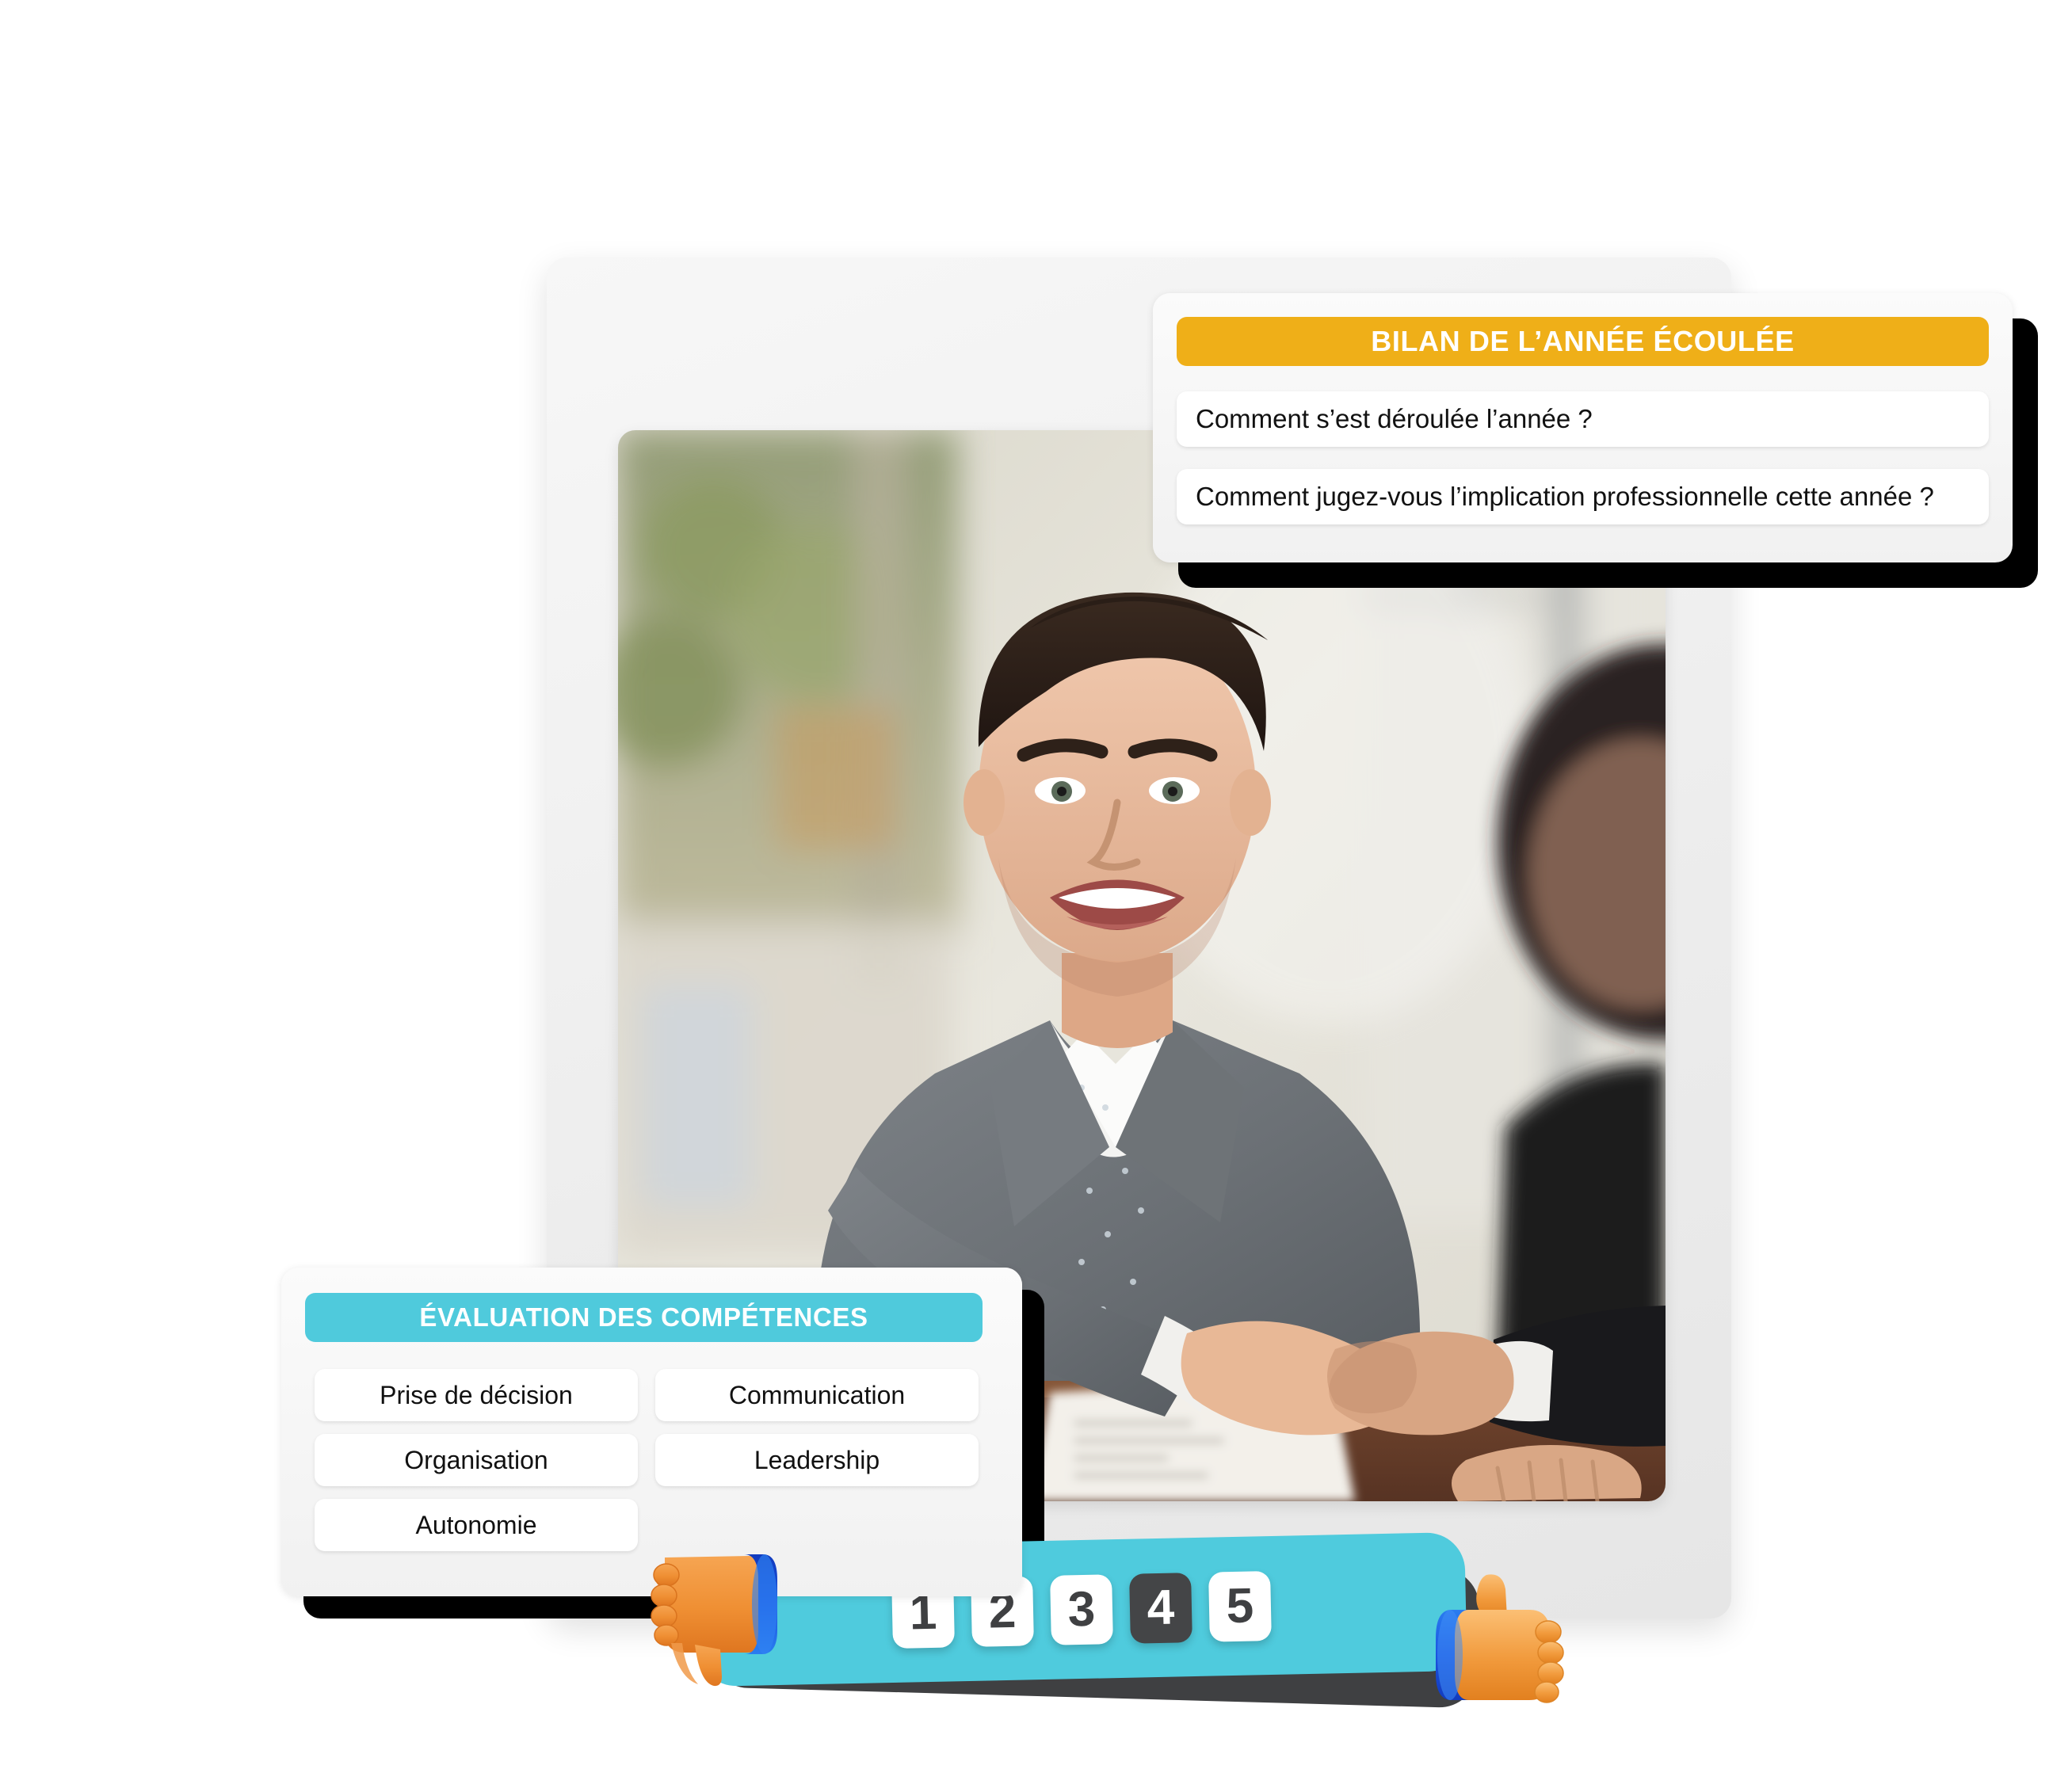  Describe the element at coordinates (1583, 342) in the screenshot. I see `bilan-card-header: BILAN DE L’ANNÉE ÉCOULÉE` at that location.